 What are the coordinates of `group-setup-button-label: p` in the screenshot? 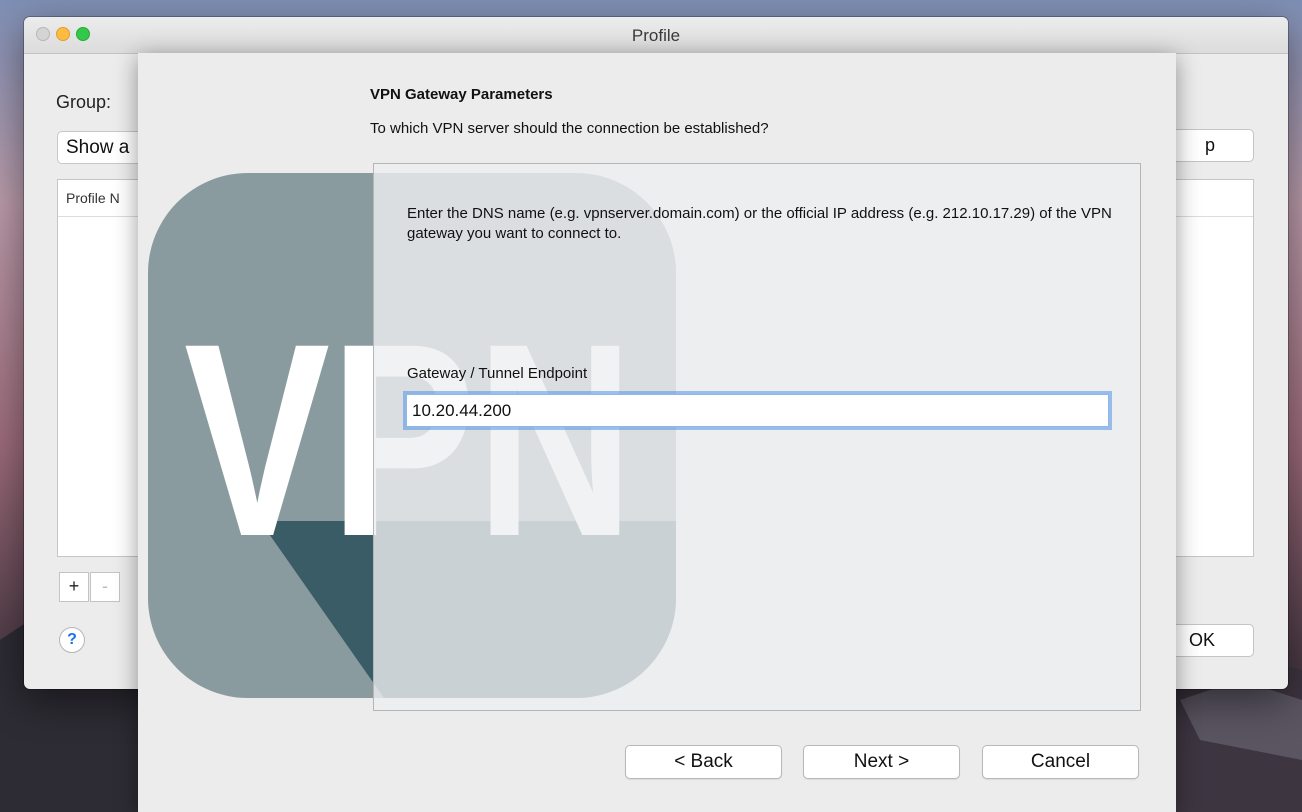 It's located at (1210, 145).